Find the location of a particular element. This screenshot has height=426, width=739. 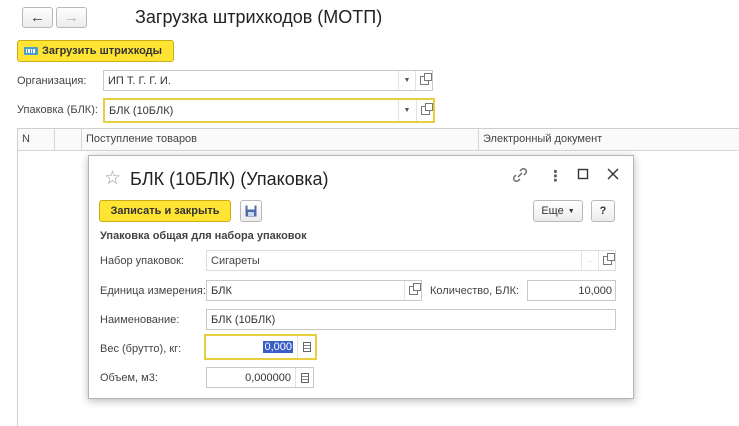

arrow-right-icon: → is located at coordinates (71, 17).